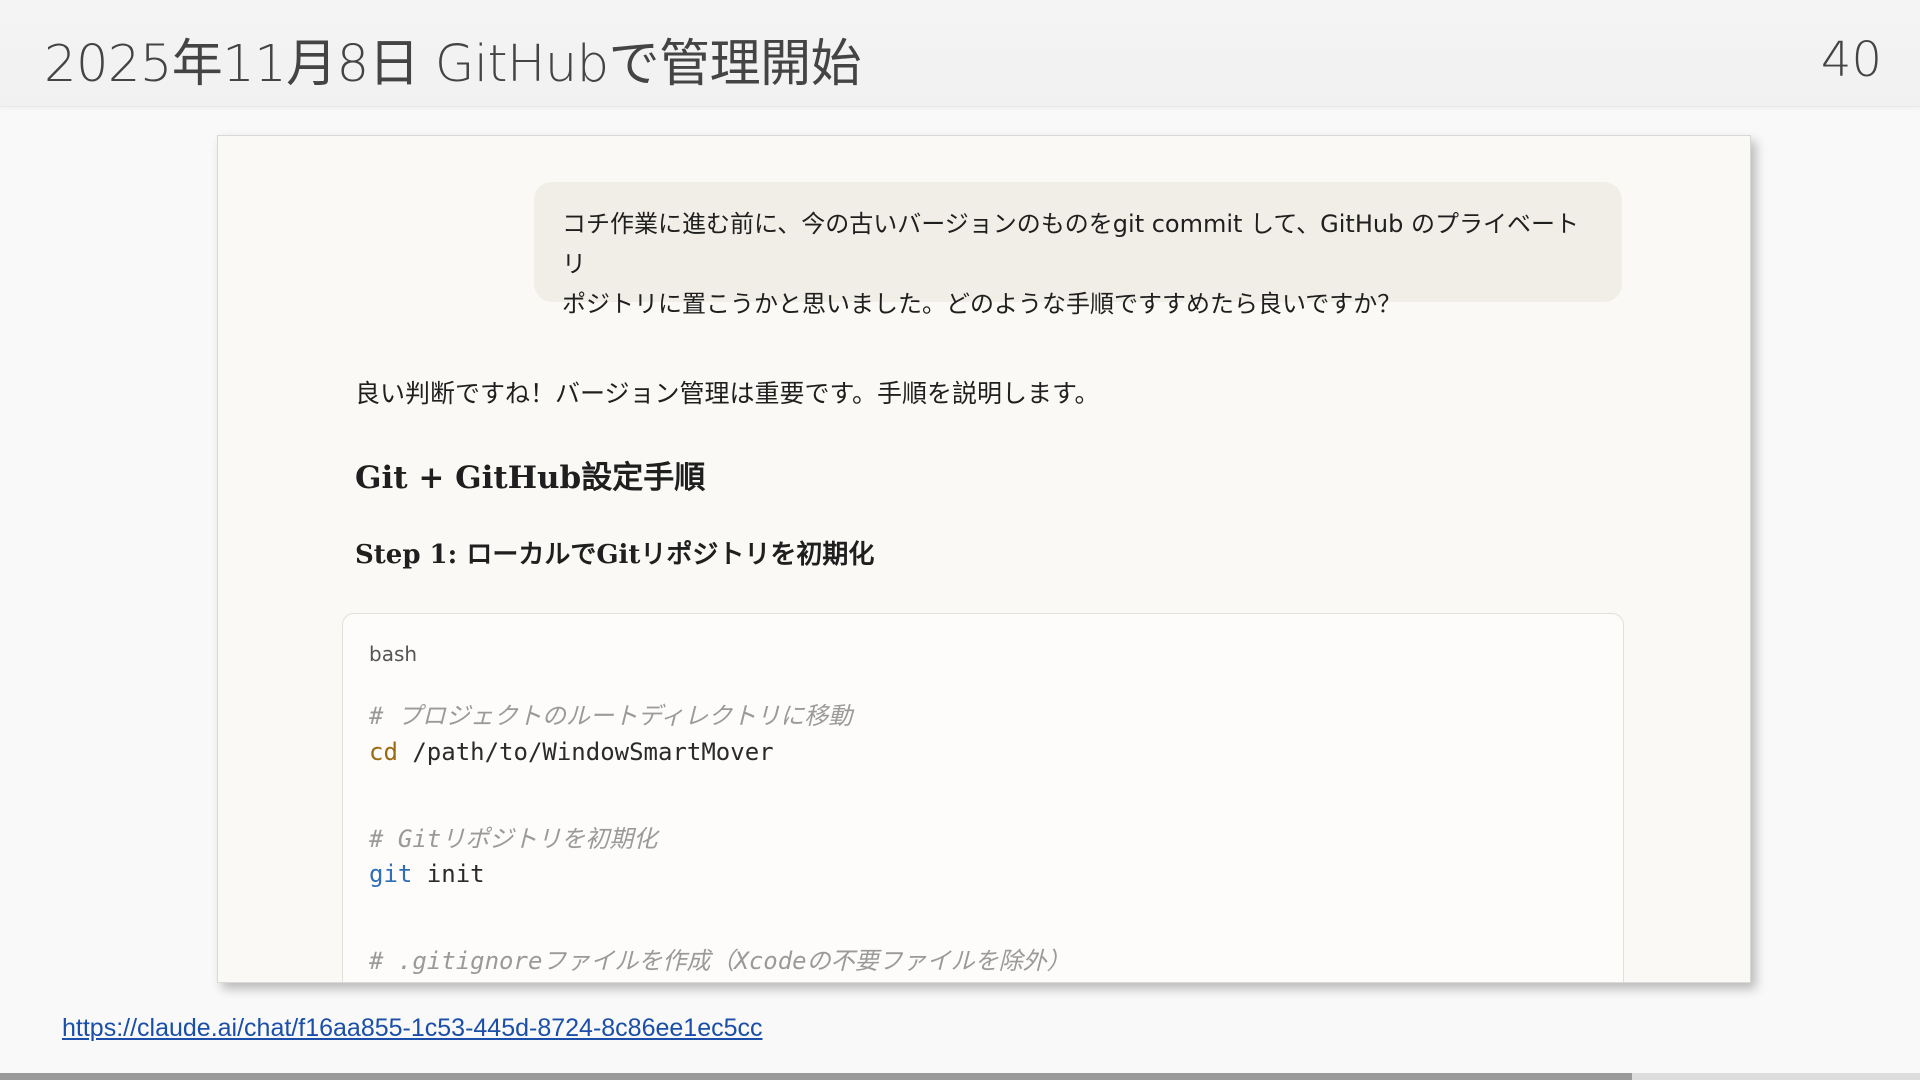 Image resolution: width=1920 pixels, height=1080 pixels. What do you see at coordinates (960, 53) in the screenshot?
I see `slide-header: 2025年11月8日 GitHubで管理開始 40` at bounding box center [960, 53].